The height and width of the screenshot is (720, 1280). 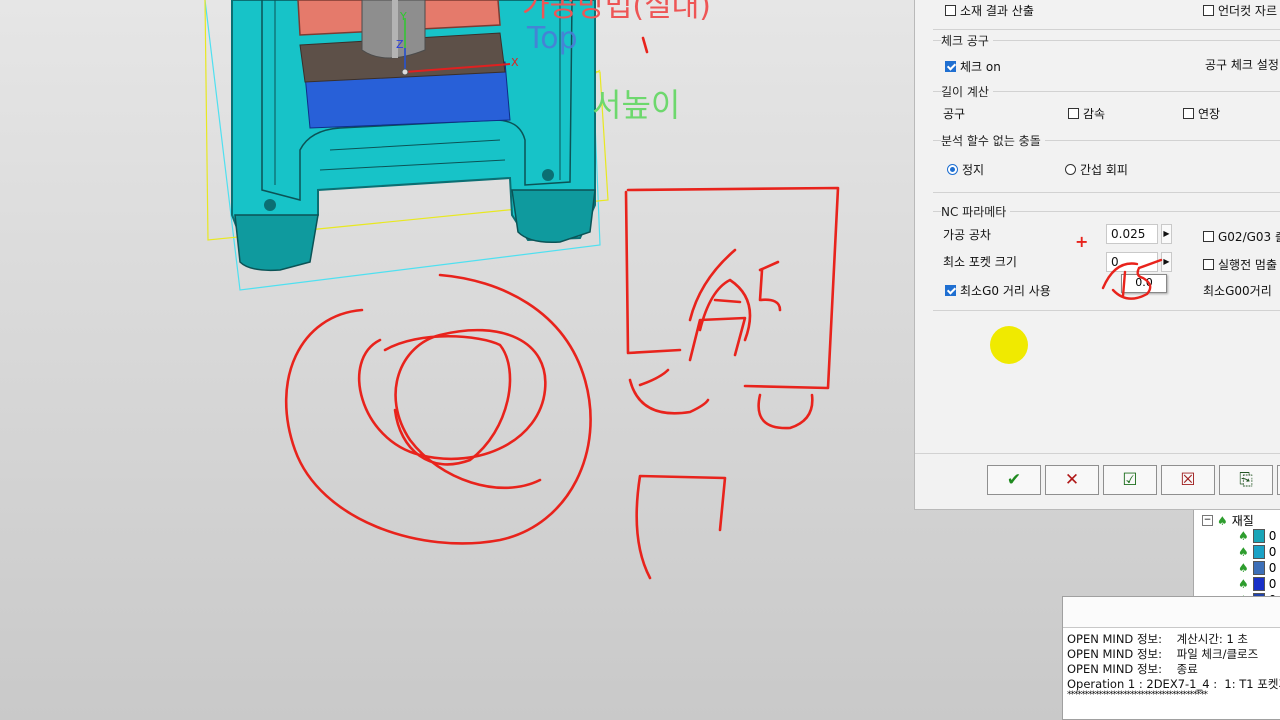 I want to click on extend-row: 연장, so click(x=1201, y=113).